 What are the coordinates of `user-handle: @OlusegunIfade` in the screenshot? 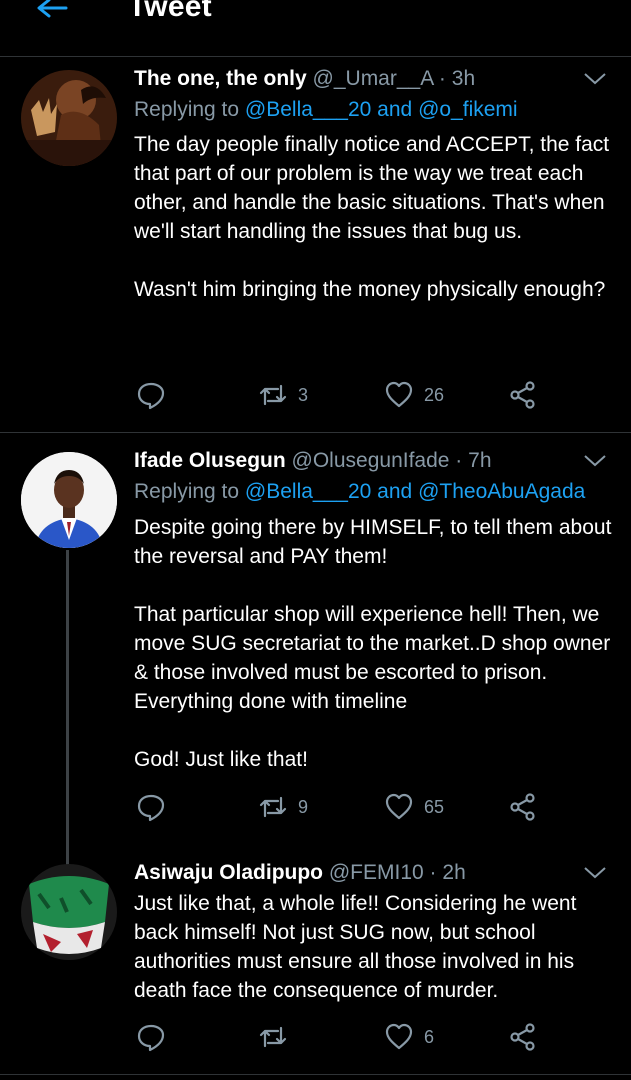 It's located at (371, 460).